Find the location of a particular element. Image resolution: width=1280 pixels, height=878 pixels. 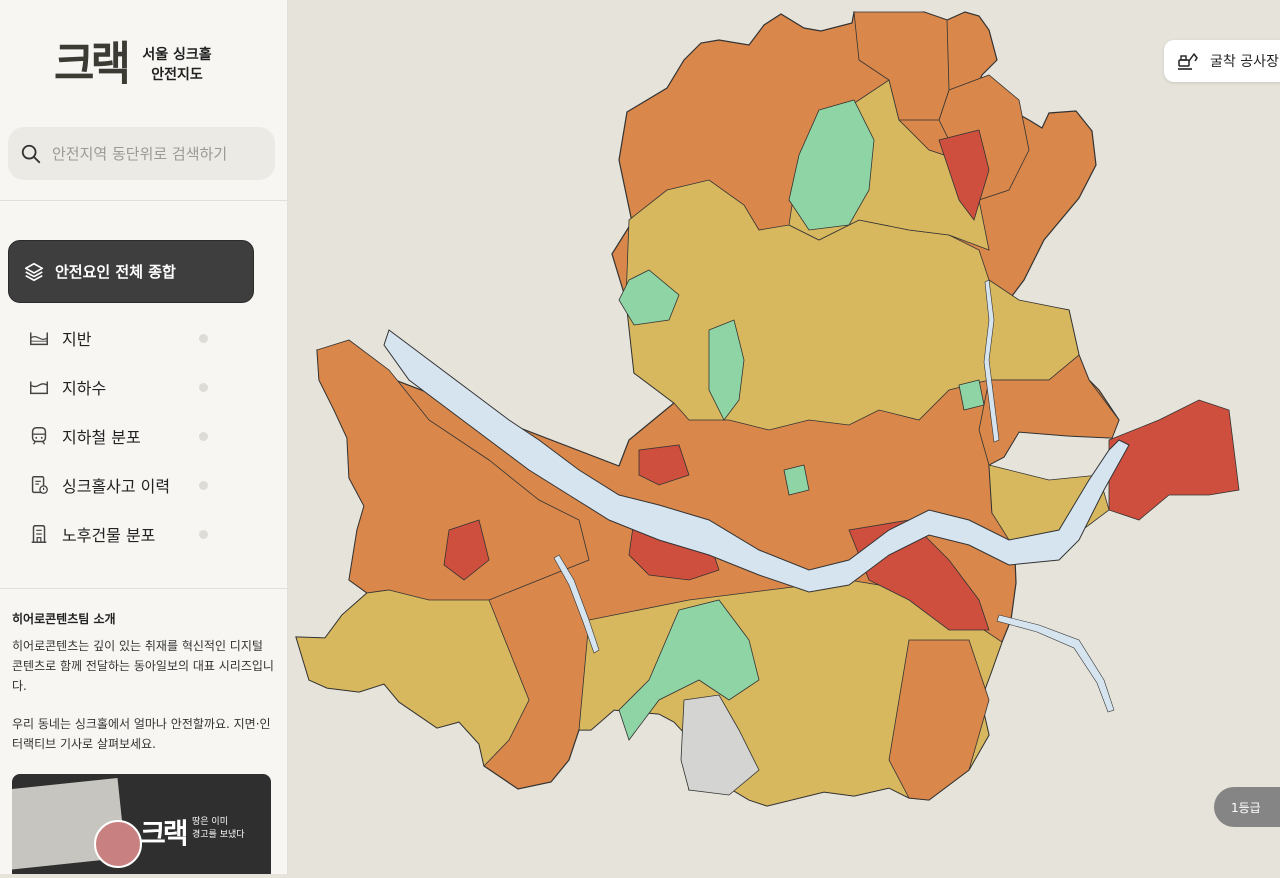

brand: 크랙 서울 싱크홀 안전지도 is located at coordinates (134, 64).